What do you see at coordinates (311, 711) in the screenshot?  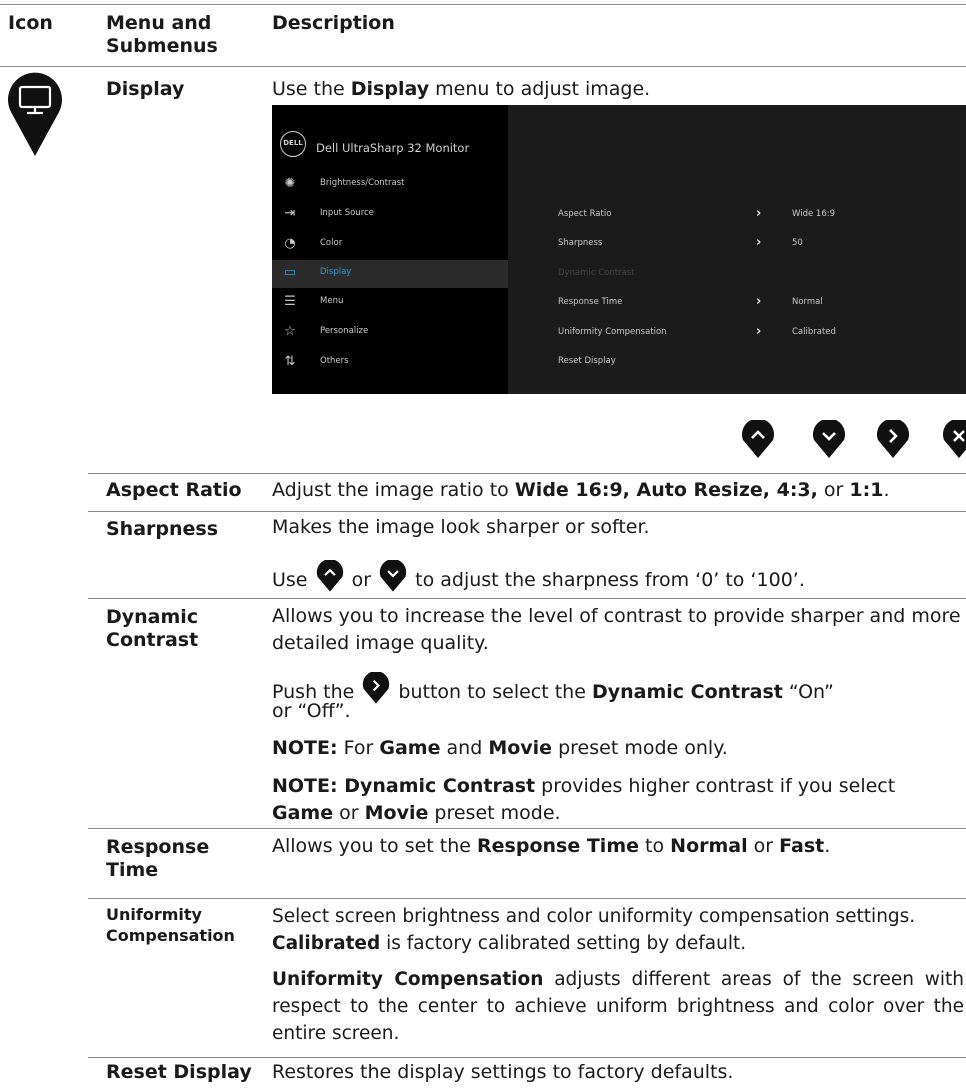 I see `dynamic-contrast-push-line2: or “Off”.` at bounding box center [311, 711].